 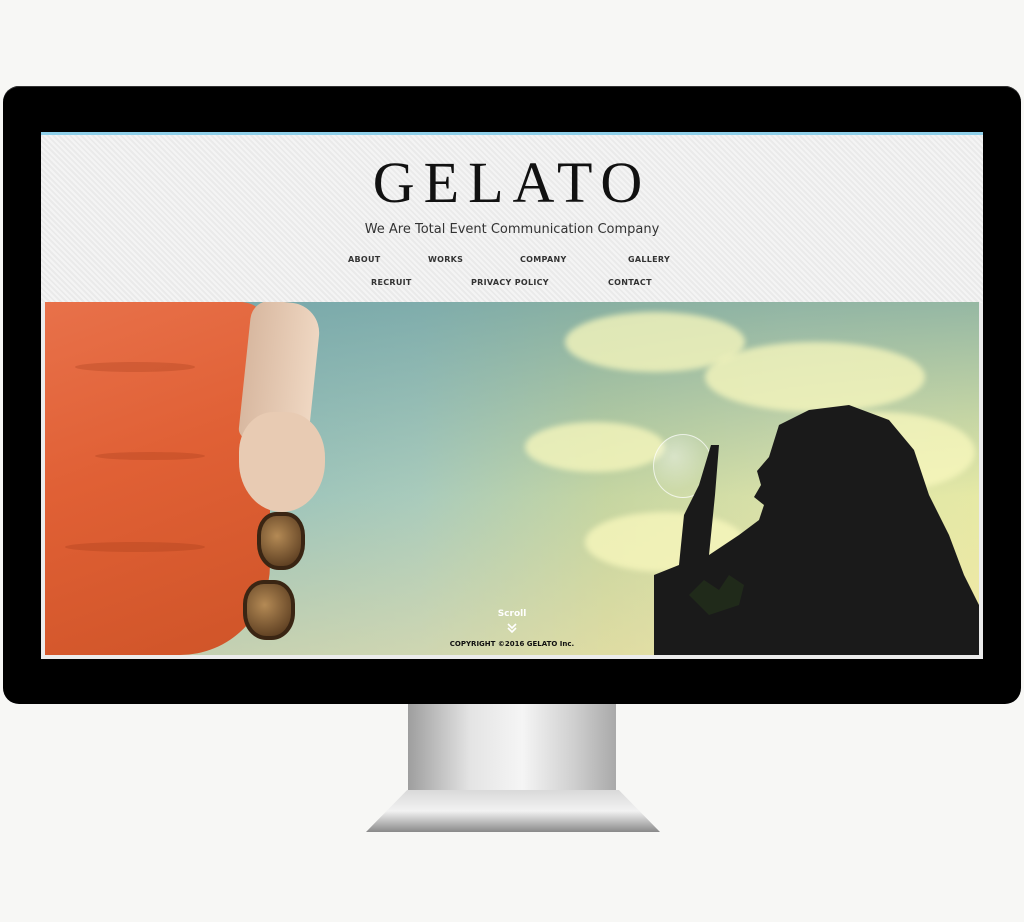 I want to click on orange-shorts, so click(x=157, y=478).